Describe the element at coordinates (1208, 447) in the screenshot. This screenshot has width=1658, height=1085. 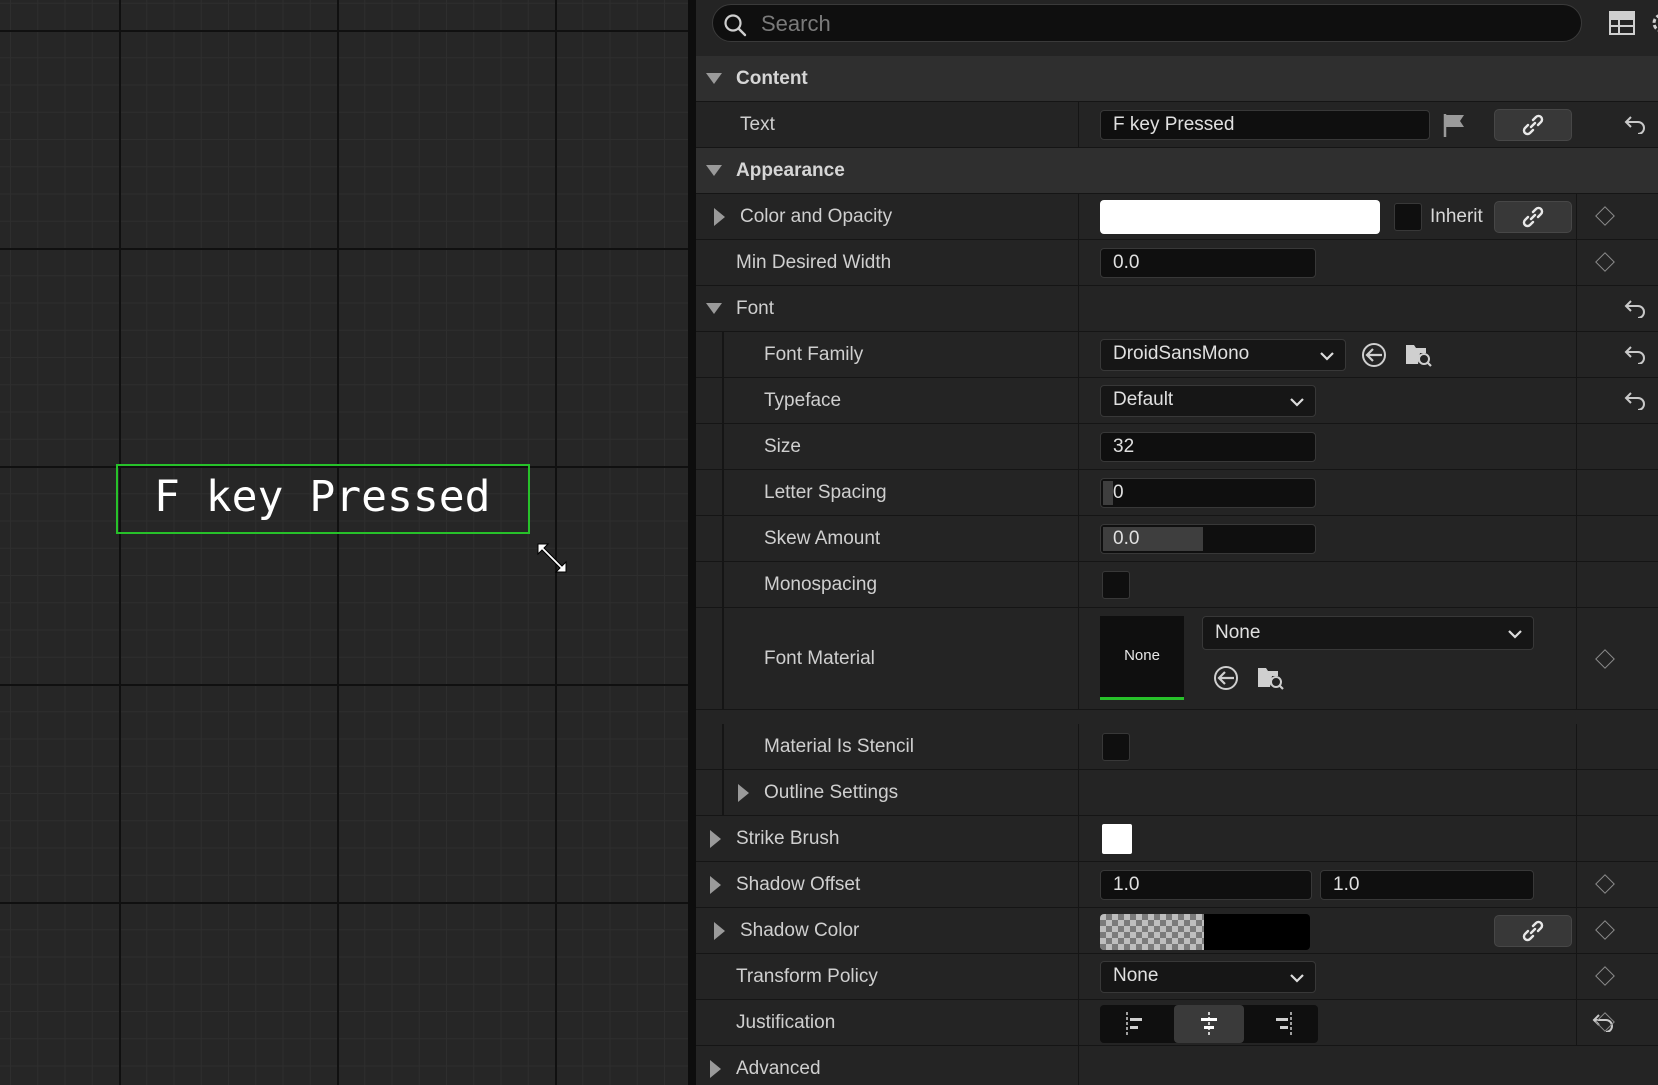
I see `size-input: 32` at that location.